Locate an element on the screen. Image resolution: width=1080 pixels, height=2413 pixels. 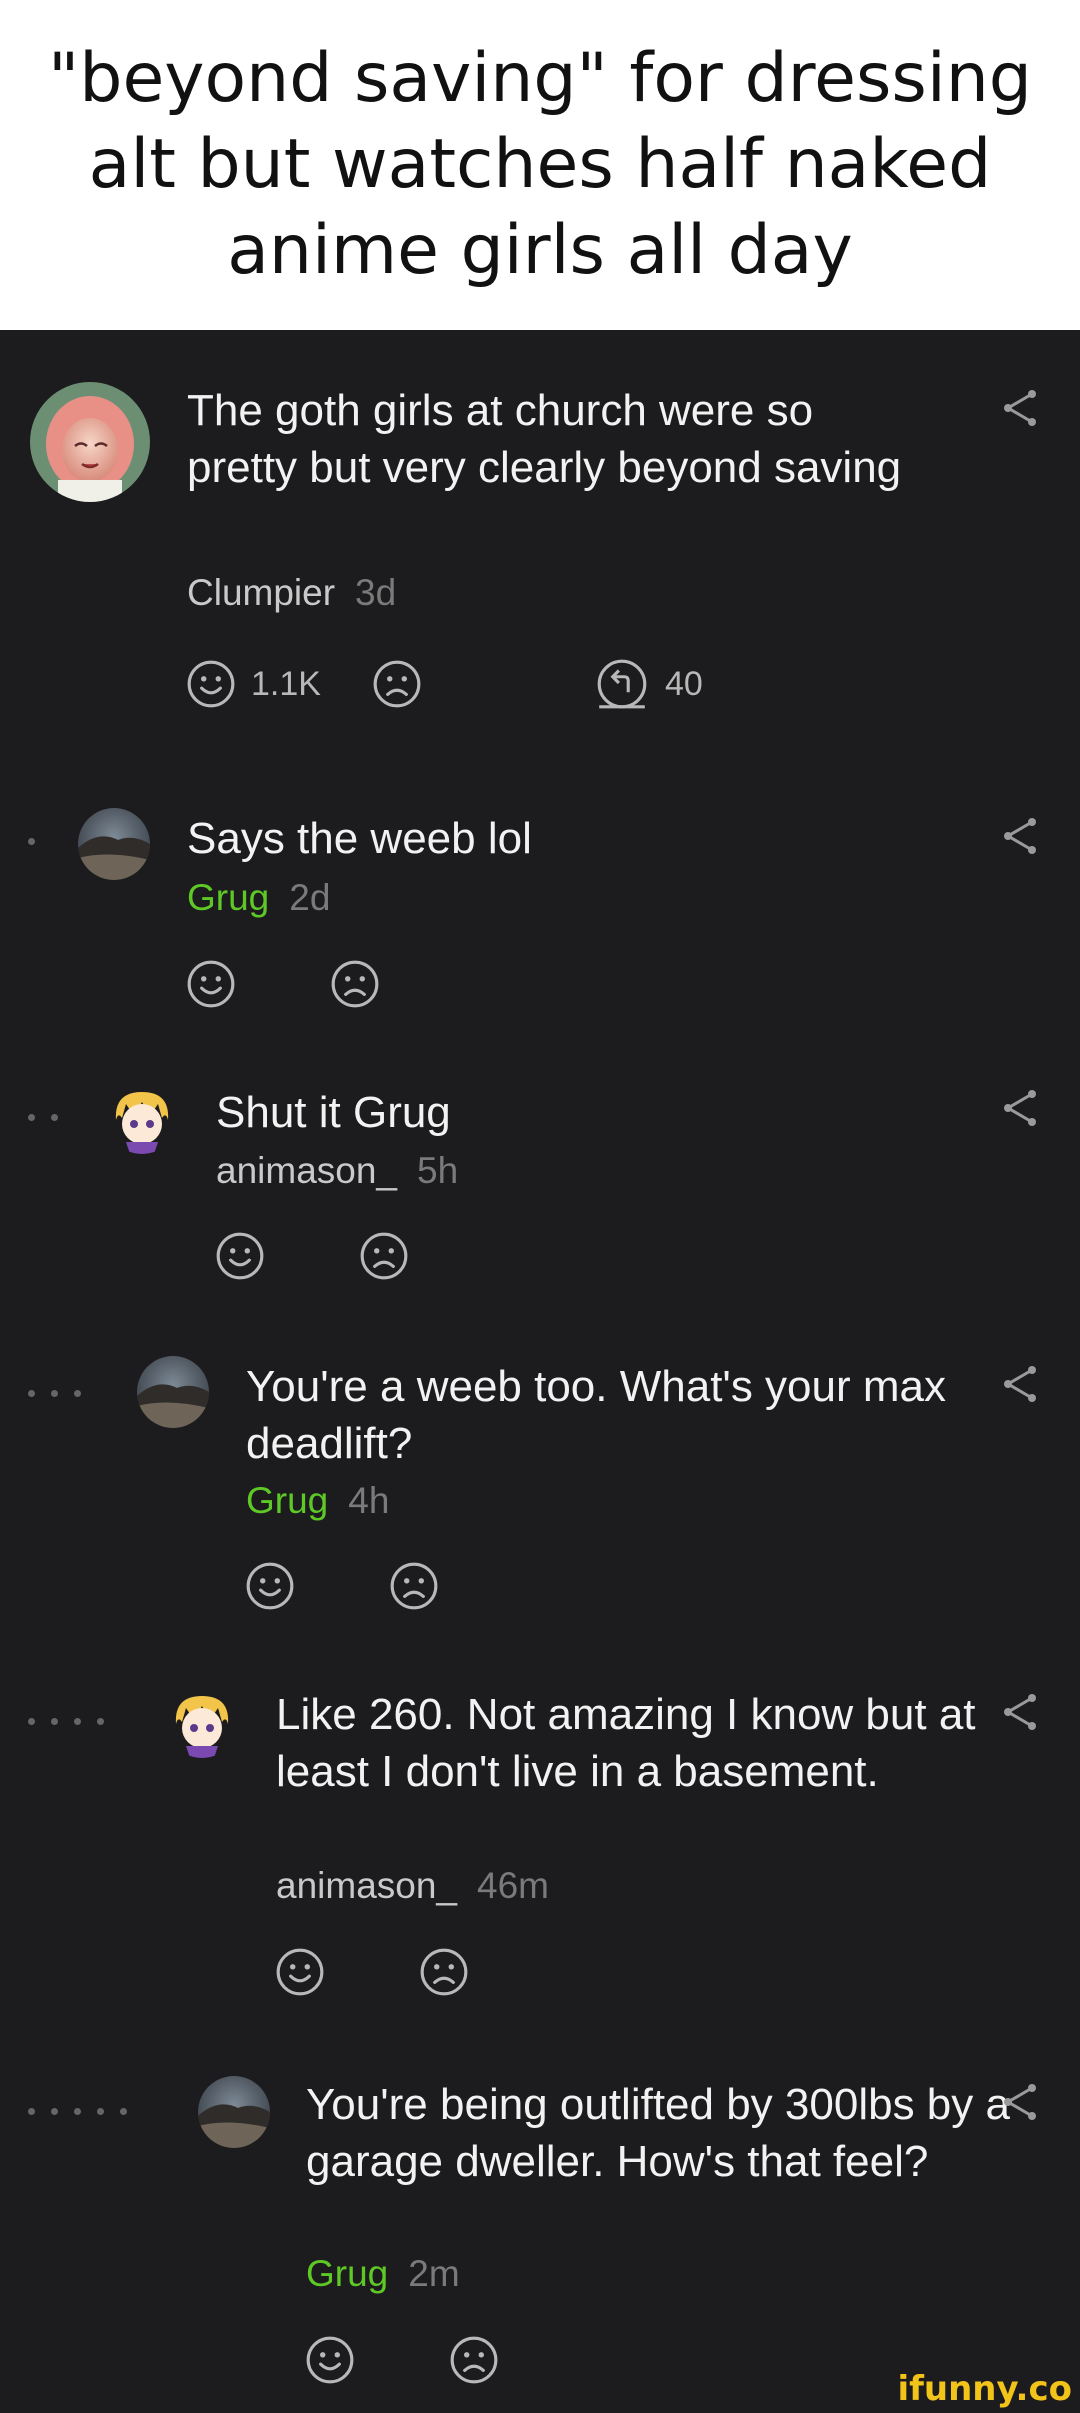
comment-time: 5h is located at coordinates (438, 1170).